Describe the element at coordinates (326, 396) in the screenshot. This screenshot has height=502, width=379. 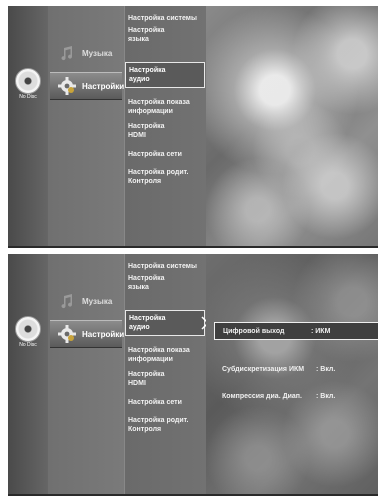
I see `option-dynamic-range-compression-value: : Вкл.` at that location.